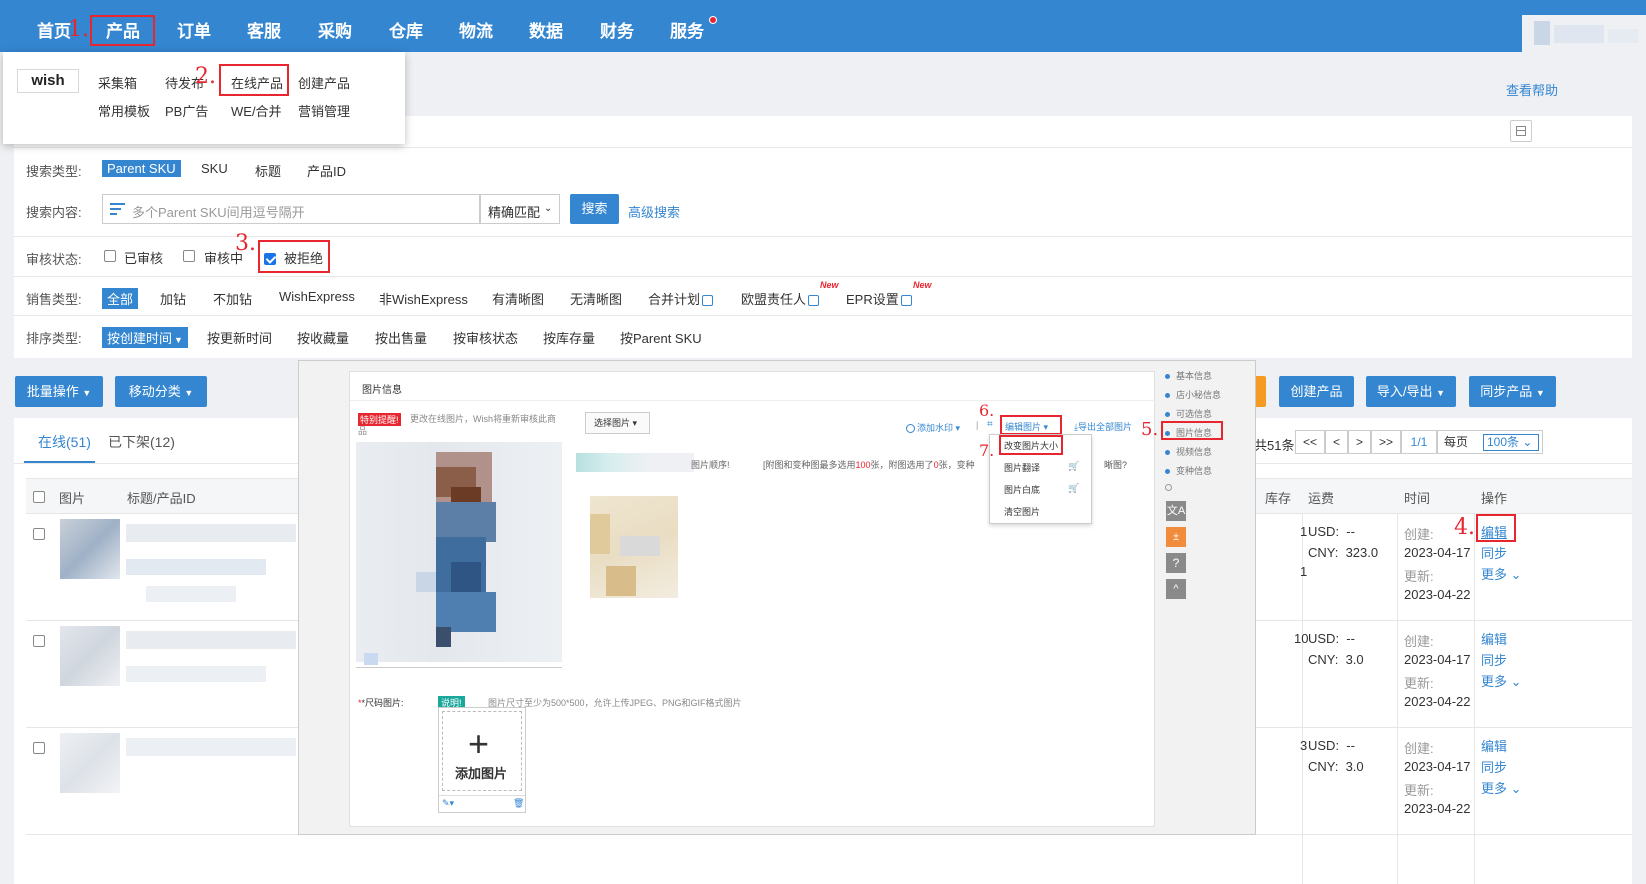 The height and width of the screenshot is (884, 1646). What do you see at coordinates (459, 552) in the screenshot?
I see `main-product-image` at bounding box center [459, 552].